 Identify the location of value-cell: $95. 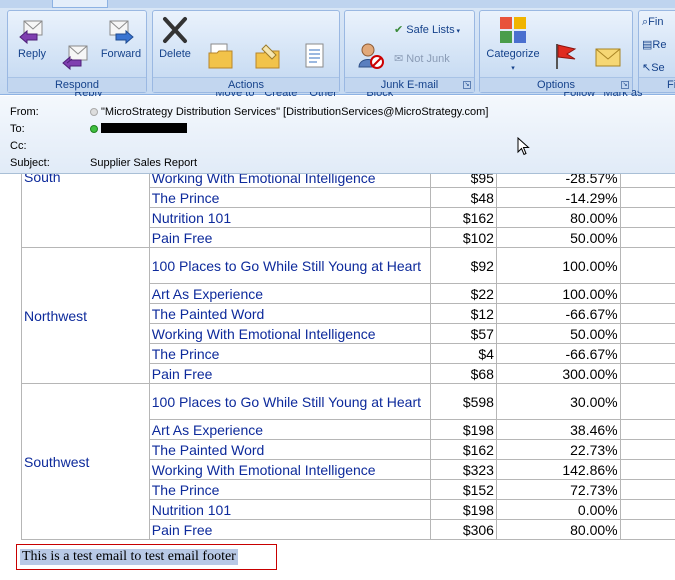
(463, 181).